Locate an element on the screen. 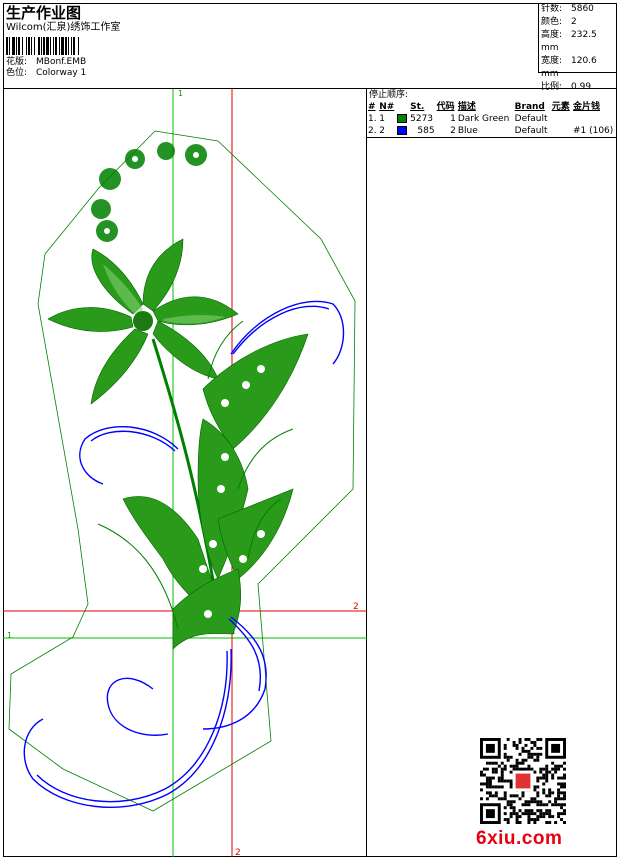 This screenshot has height=861, width=620. guide-label-red-right: 2 is located at coordinates (356, 607).